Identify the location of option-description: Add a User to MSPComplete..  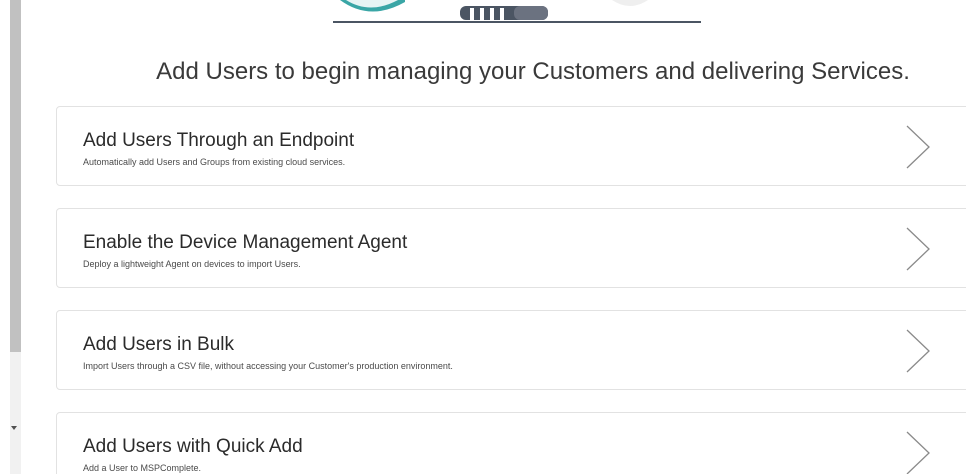
(142, 468).